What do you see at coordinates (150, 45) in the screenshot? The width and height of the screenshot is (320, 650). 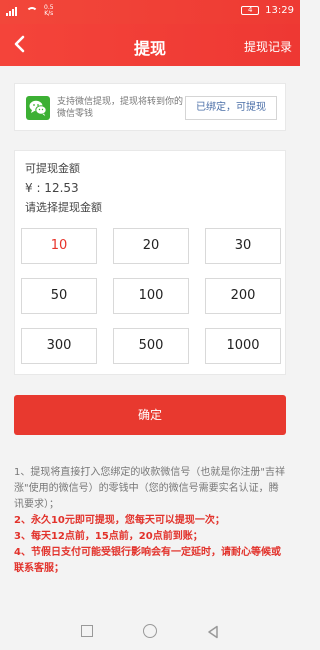 I see `nav-bar: 提现 提现记录` at bounding box center [150, 45].